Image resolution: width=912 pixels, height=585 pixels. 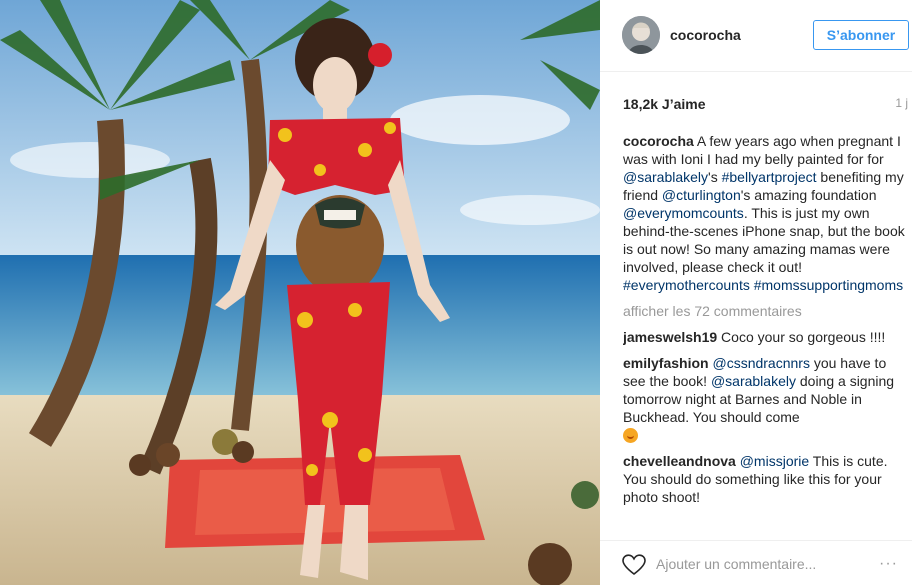 What do you see at coordinates (666, 363) in the screenshot?
I see `comment-author: emilyfashion` at bounding box center [666, 363].